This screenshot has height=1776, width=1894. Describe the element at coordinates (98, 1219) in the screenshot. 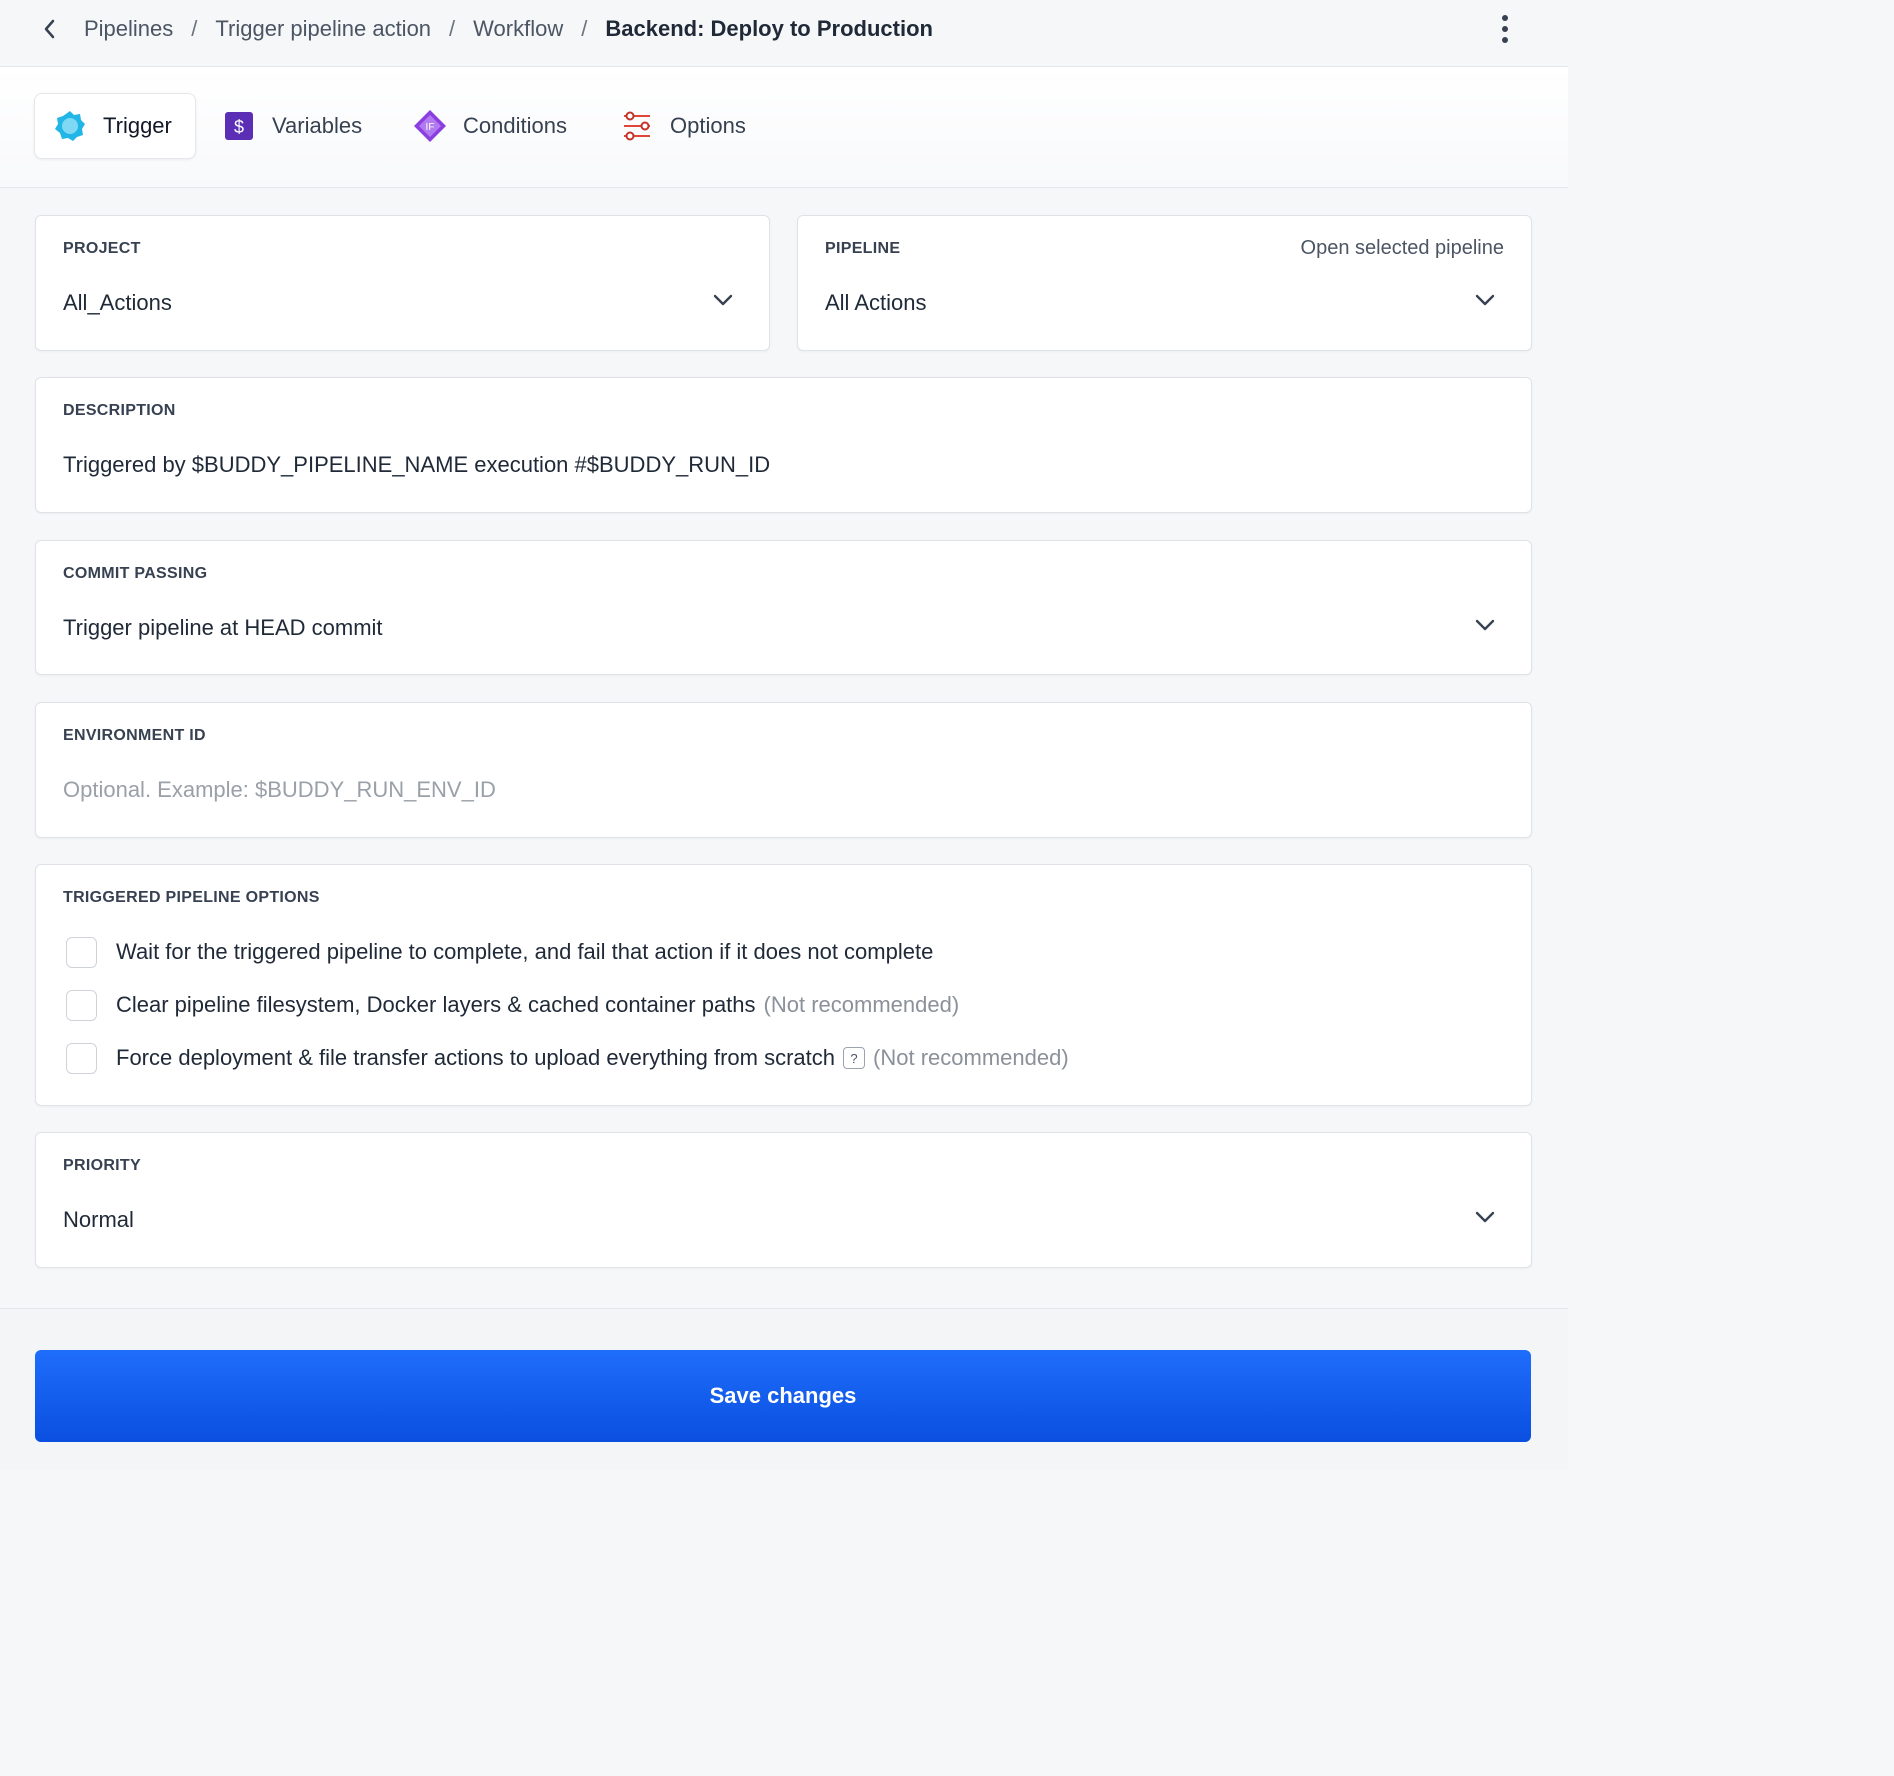

I see `priority-value: Normal` at that location.